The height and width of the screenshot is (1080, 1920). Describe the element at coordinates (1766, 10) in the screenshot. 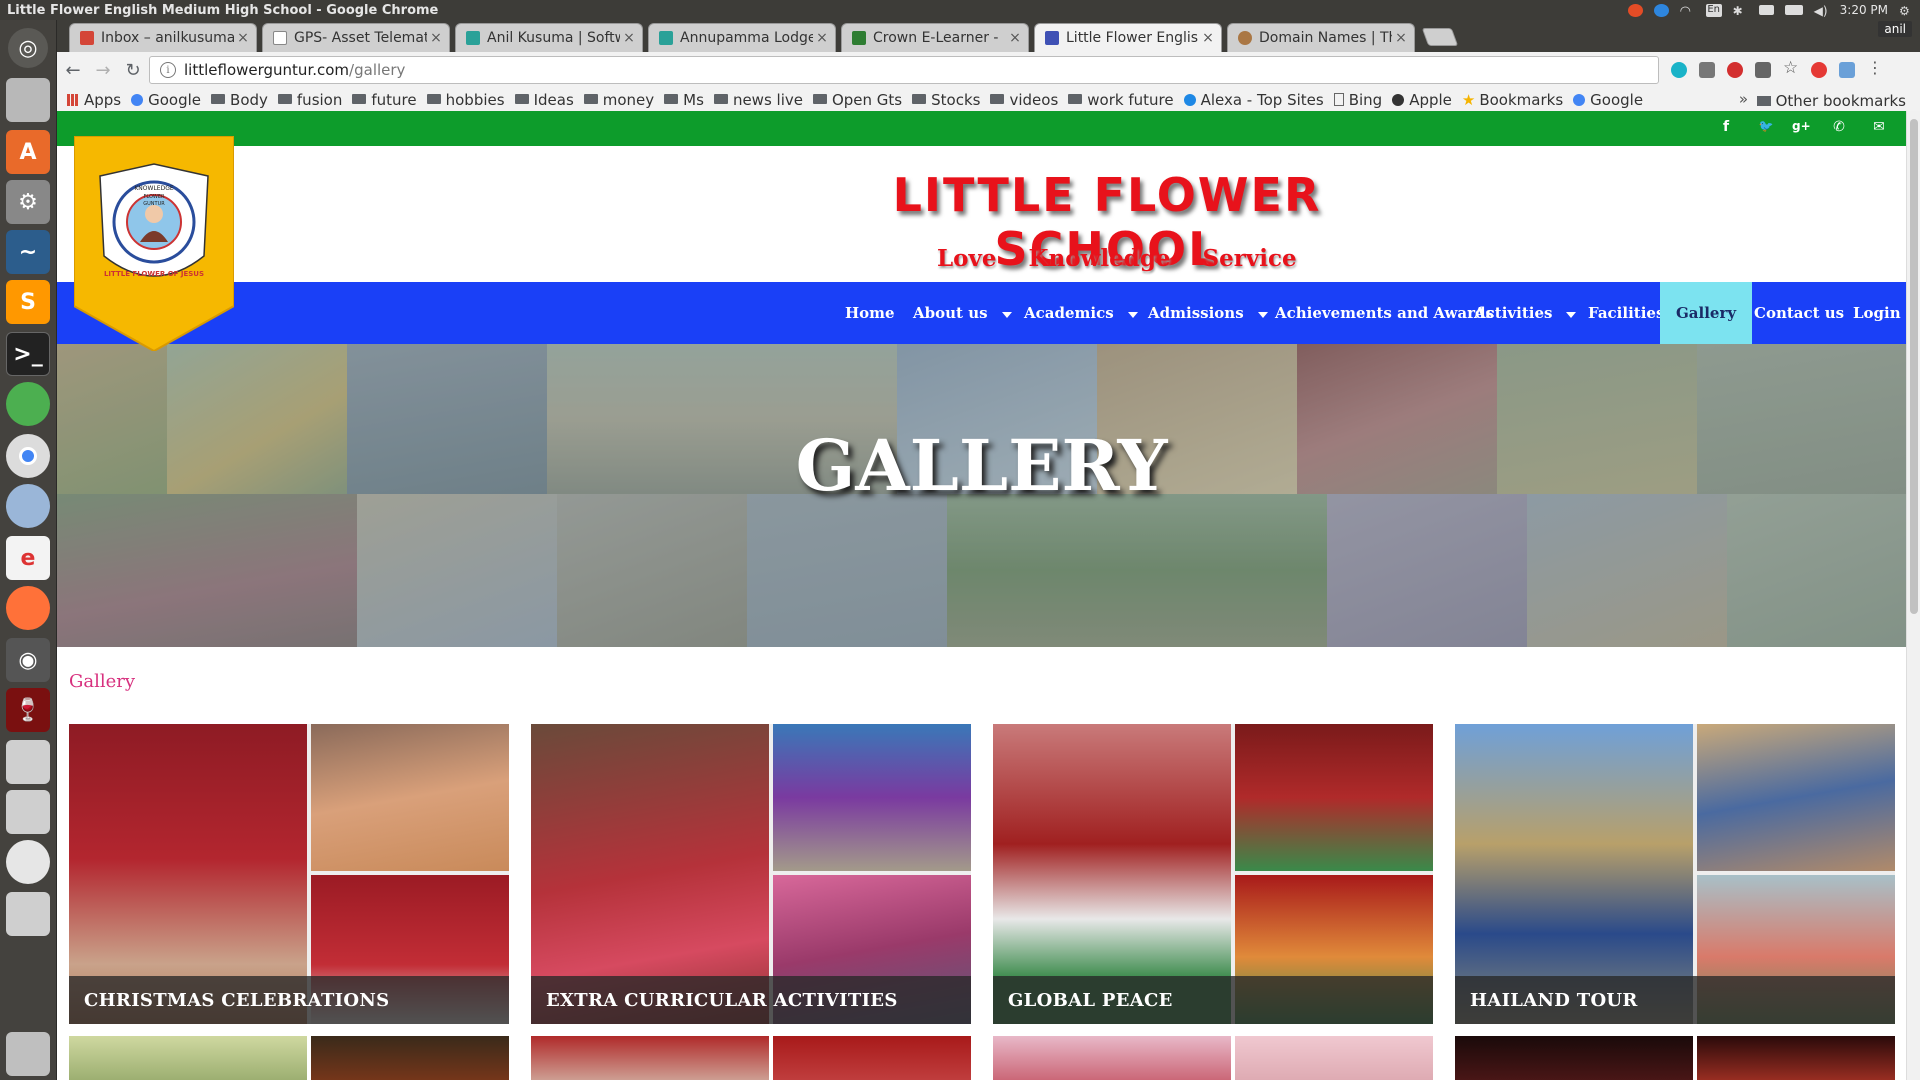

I see `mail-tray-icon` at that location.